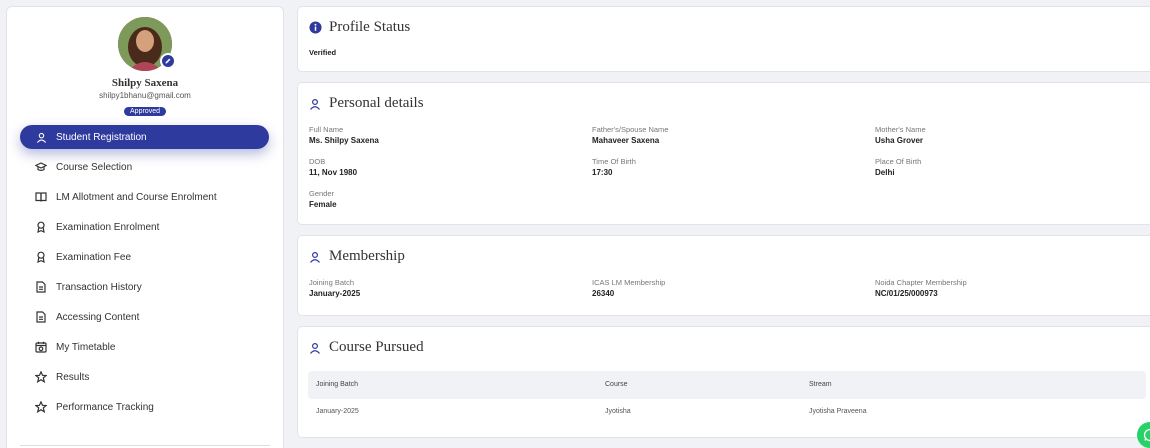  What do you see at coordinates (629, 282) in the screenshot?
I see `field-label: ICAS LM Membership` at bounding box center [629, 282].